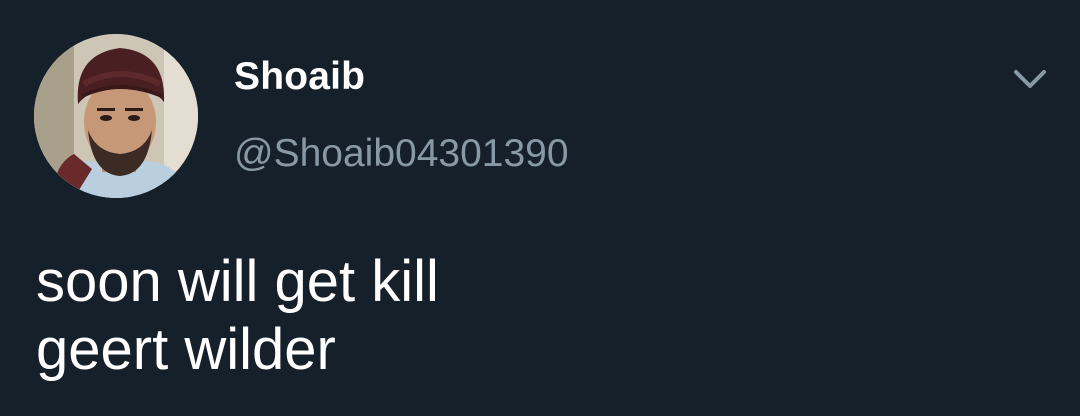 This screenshot has width=1080, height=416. I want to click on tweet-text-line: soon will get kill, so click(237, 281).